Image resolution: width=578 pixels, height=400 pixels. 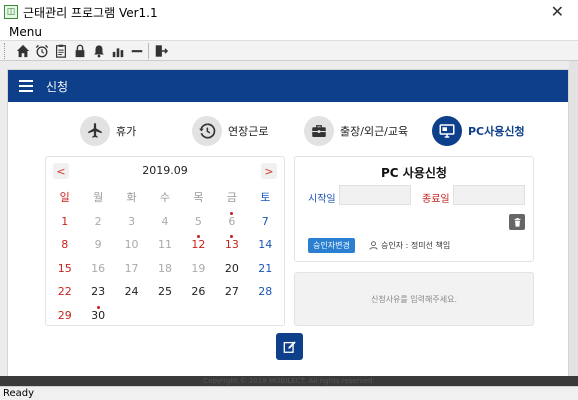 I want to click on toolbar, so click(x=289, y=50).